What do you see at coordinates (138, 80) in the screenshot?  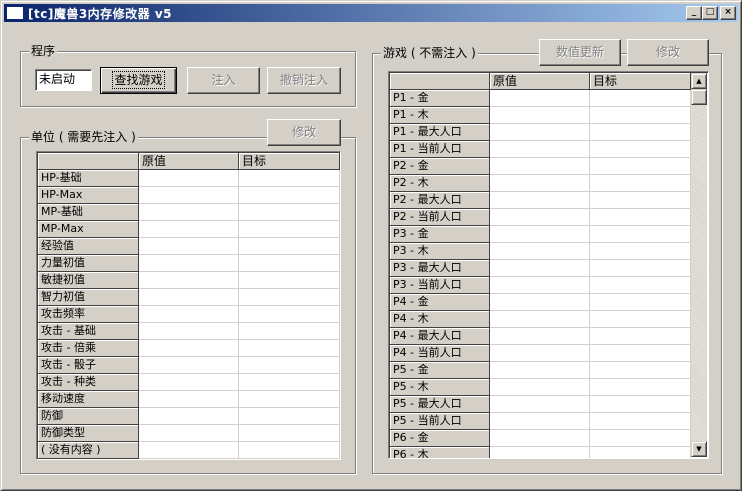 I see `find-game-button: 查找游戏` at bounding box center [138, 80].